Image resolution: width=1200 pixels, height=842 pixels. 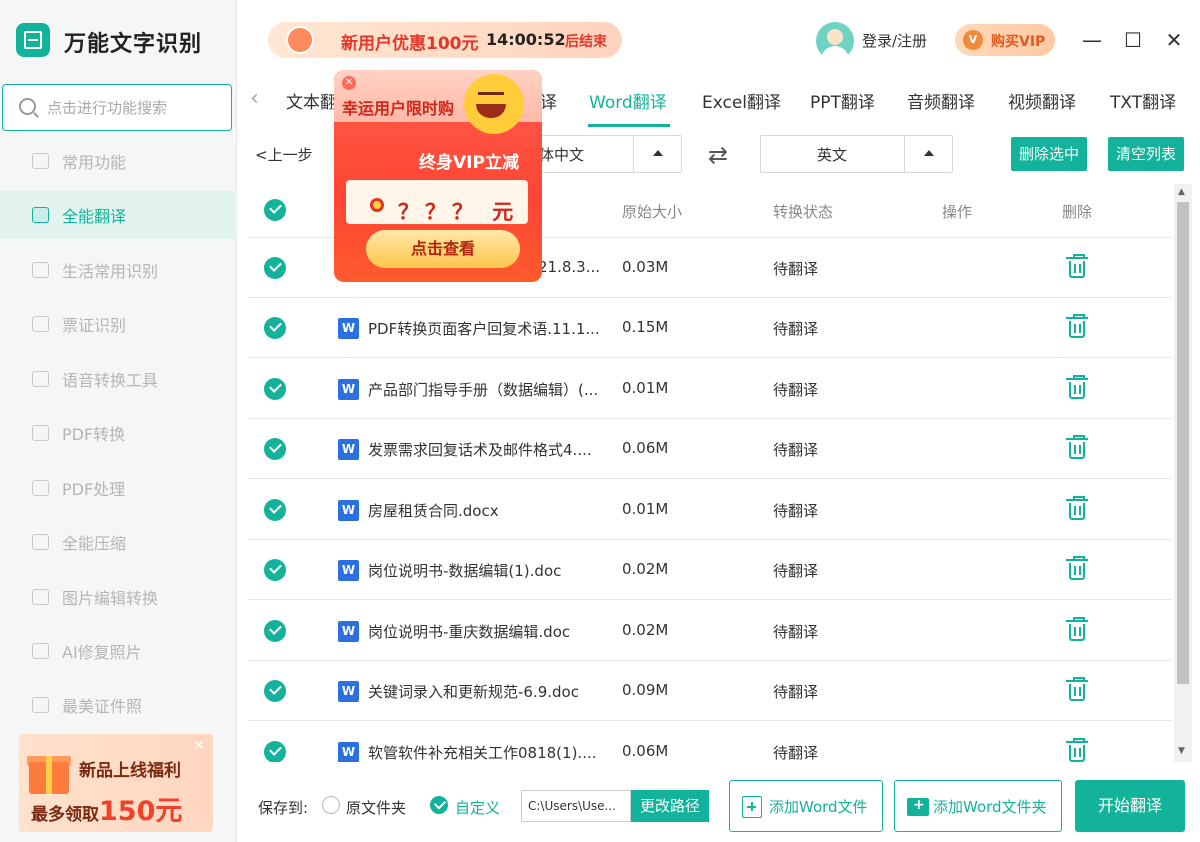 What do you see at coordinates (376, 807) in the screenshot?
I see `radio-original-folder-label: 原文件夹` at bounding box center [376, 807].